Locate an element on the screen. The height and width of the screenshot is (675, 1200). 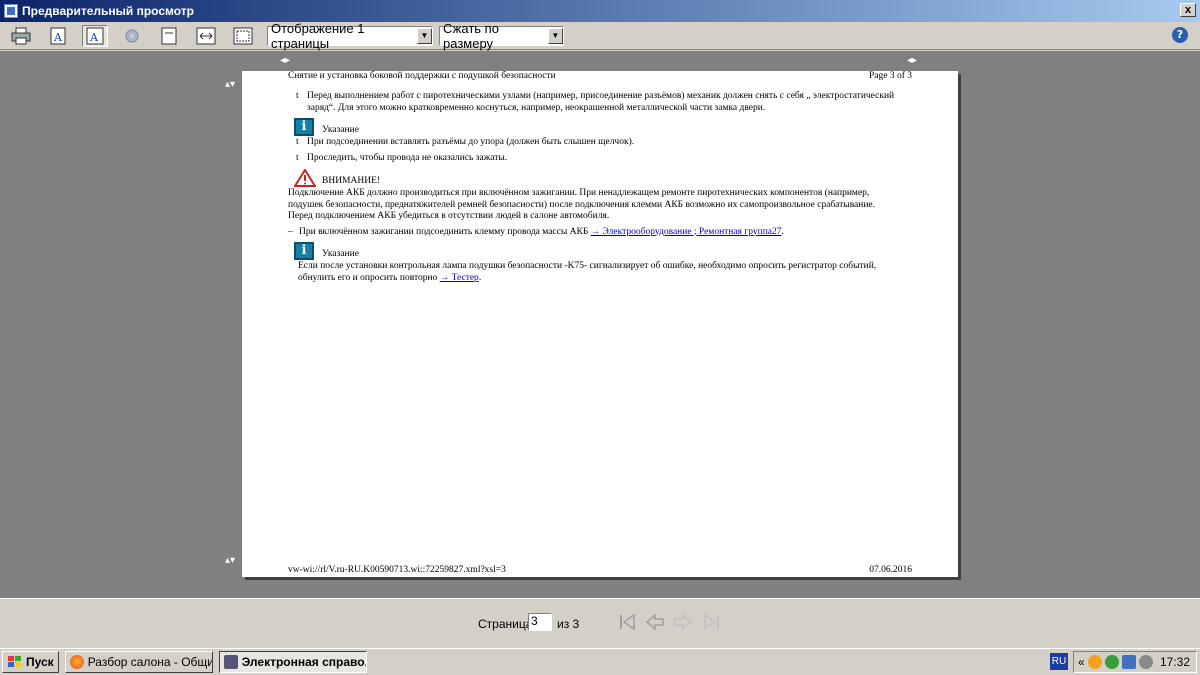
font-toggle-button: A is located at coordinates (95, 35).